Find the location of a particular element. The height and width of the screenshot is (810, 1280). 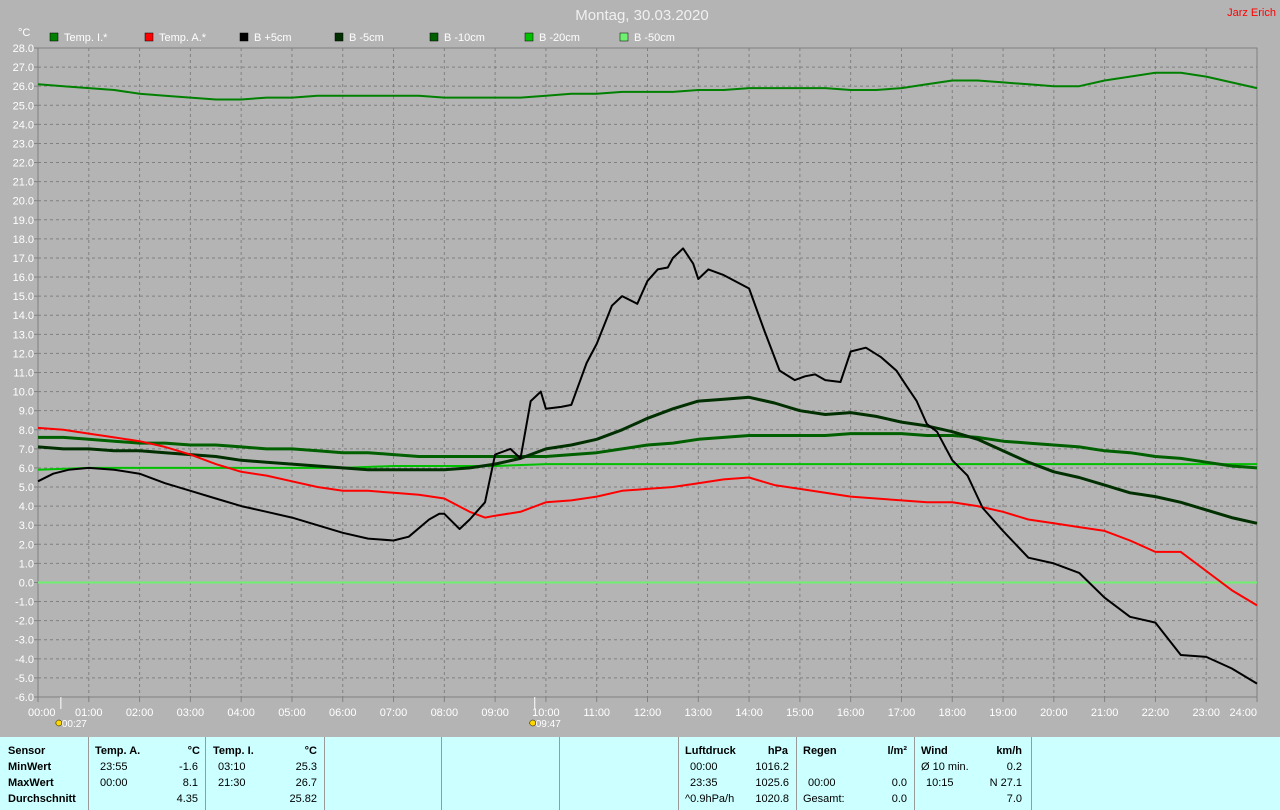

y-tick-label: 24.0 is located at coordinates (23, 125).